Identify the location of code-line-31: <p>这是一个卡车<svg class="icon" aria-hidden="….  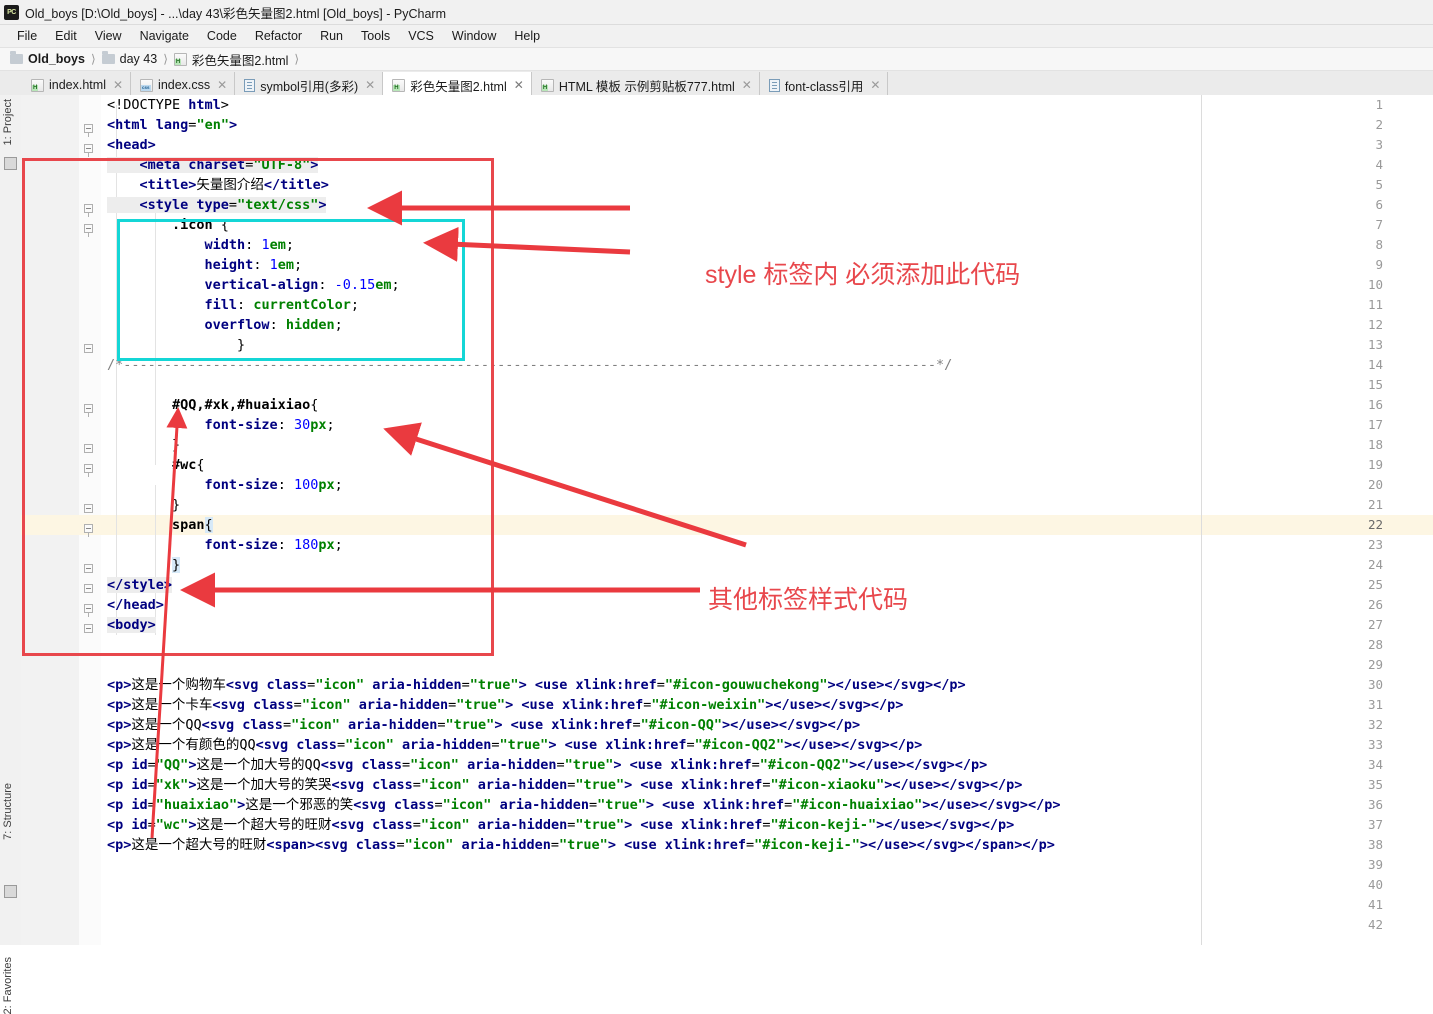
(505, 705).